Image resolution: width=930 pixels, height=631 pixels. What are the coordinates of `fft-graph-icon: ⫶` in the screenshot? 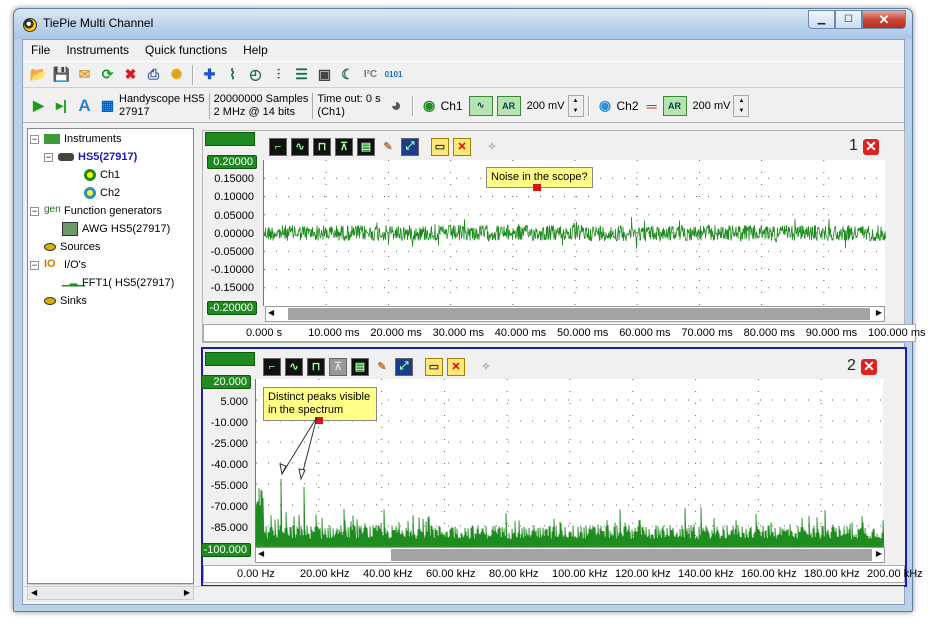 It's located at (278, 75).